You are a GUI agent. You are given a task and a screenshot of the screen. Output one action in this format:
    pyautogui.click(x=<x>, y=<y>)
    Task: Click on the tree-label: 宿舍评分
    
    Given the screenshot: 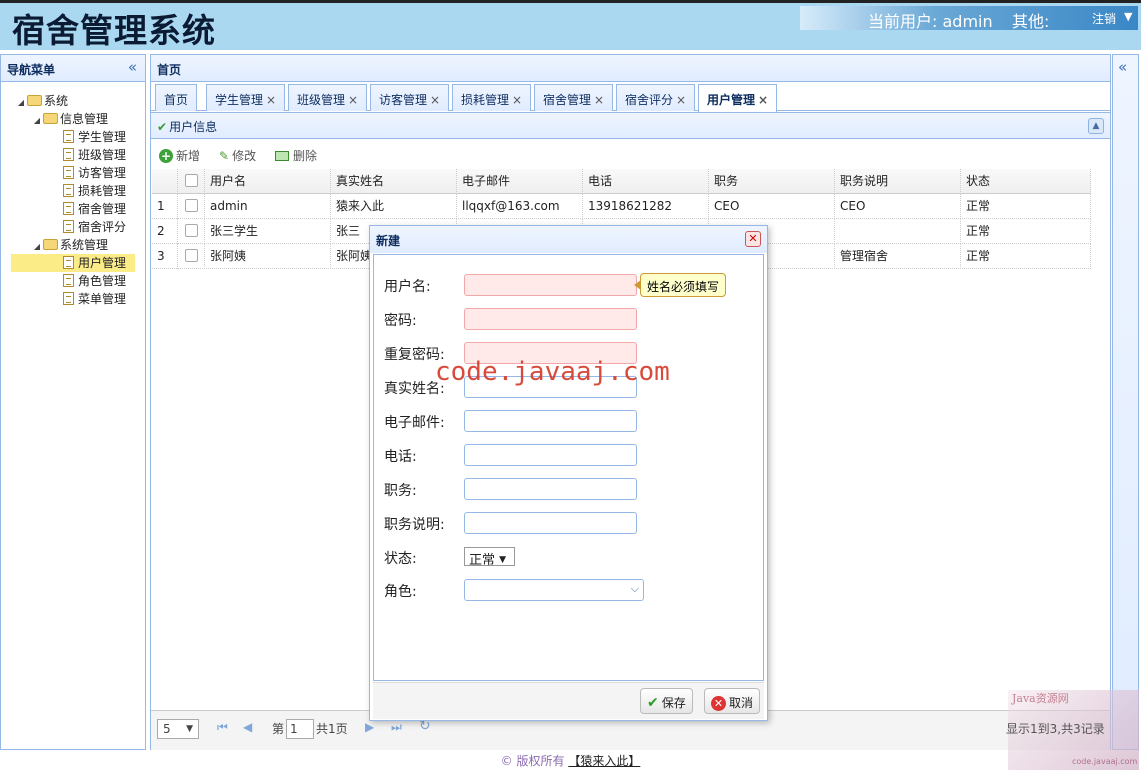 What is the action you would take?
    pyautogui.click(x=102, y=227)
    